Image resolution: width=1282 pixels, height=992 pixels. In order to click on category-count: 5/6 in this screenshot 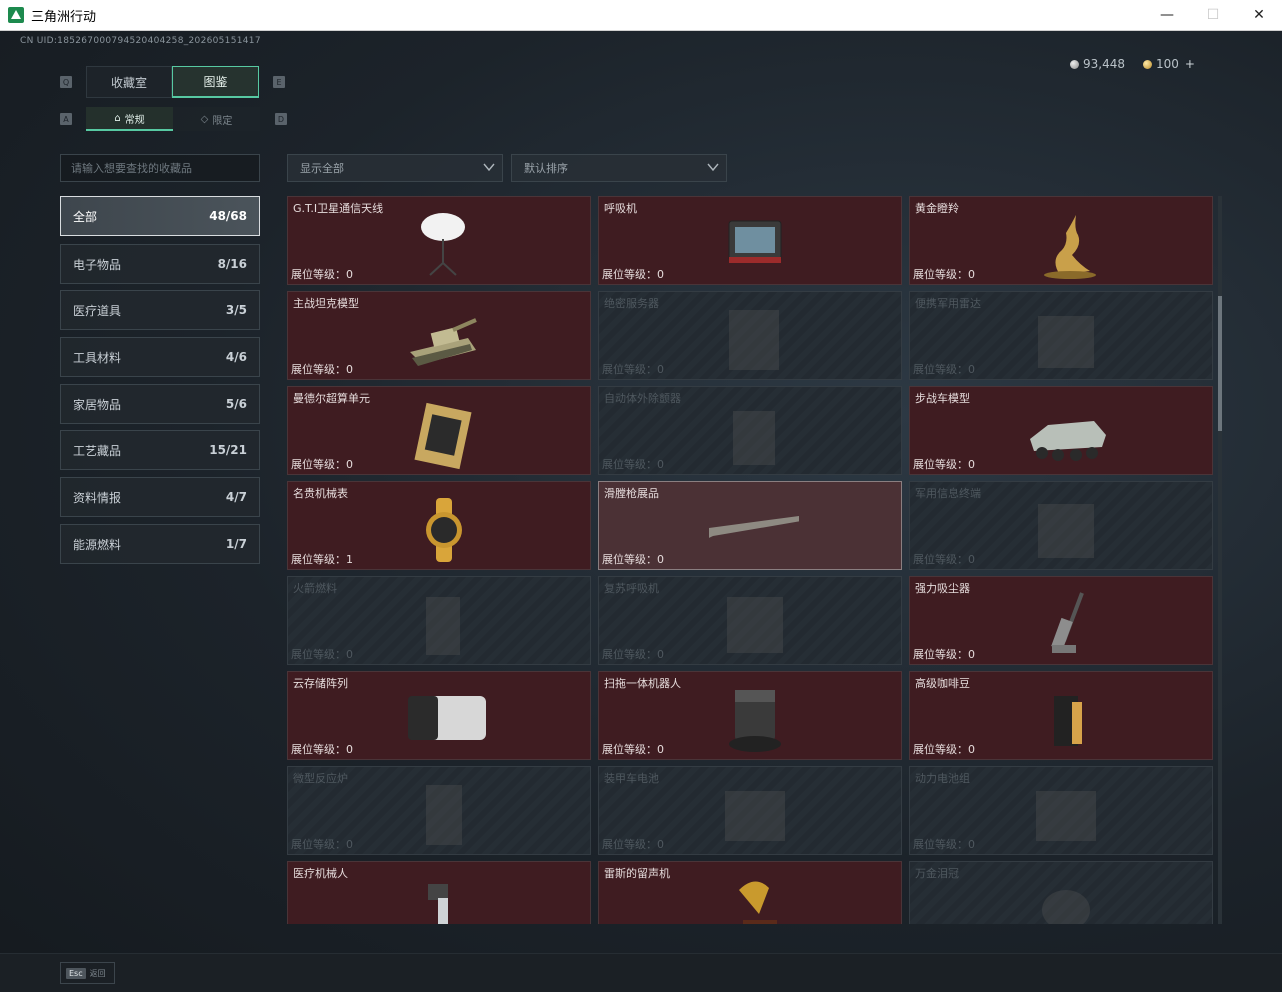, I will do `click(236, 404)`.